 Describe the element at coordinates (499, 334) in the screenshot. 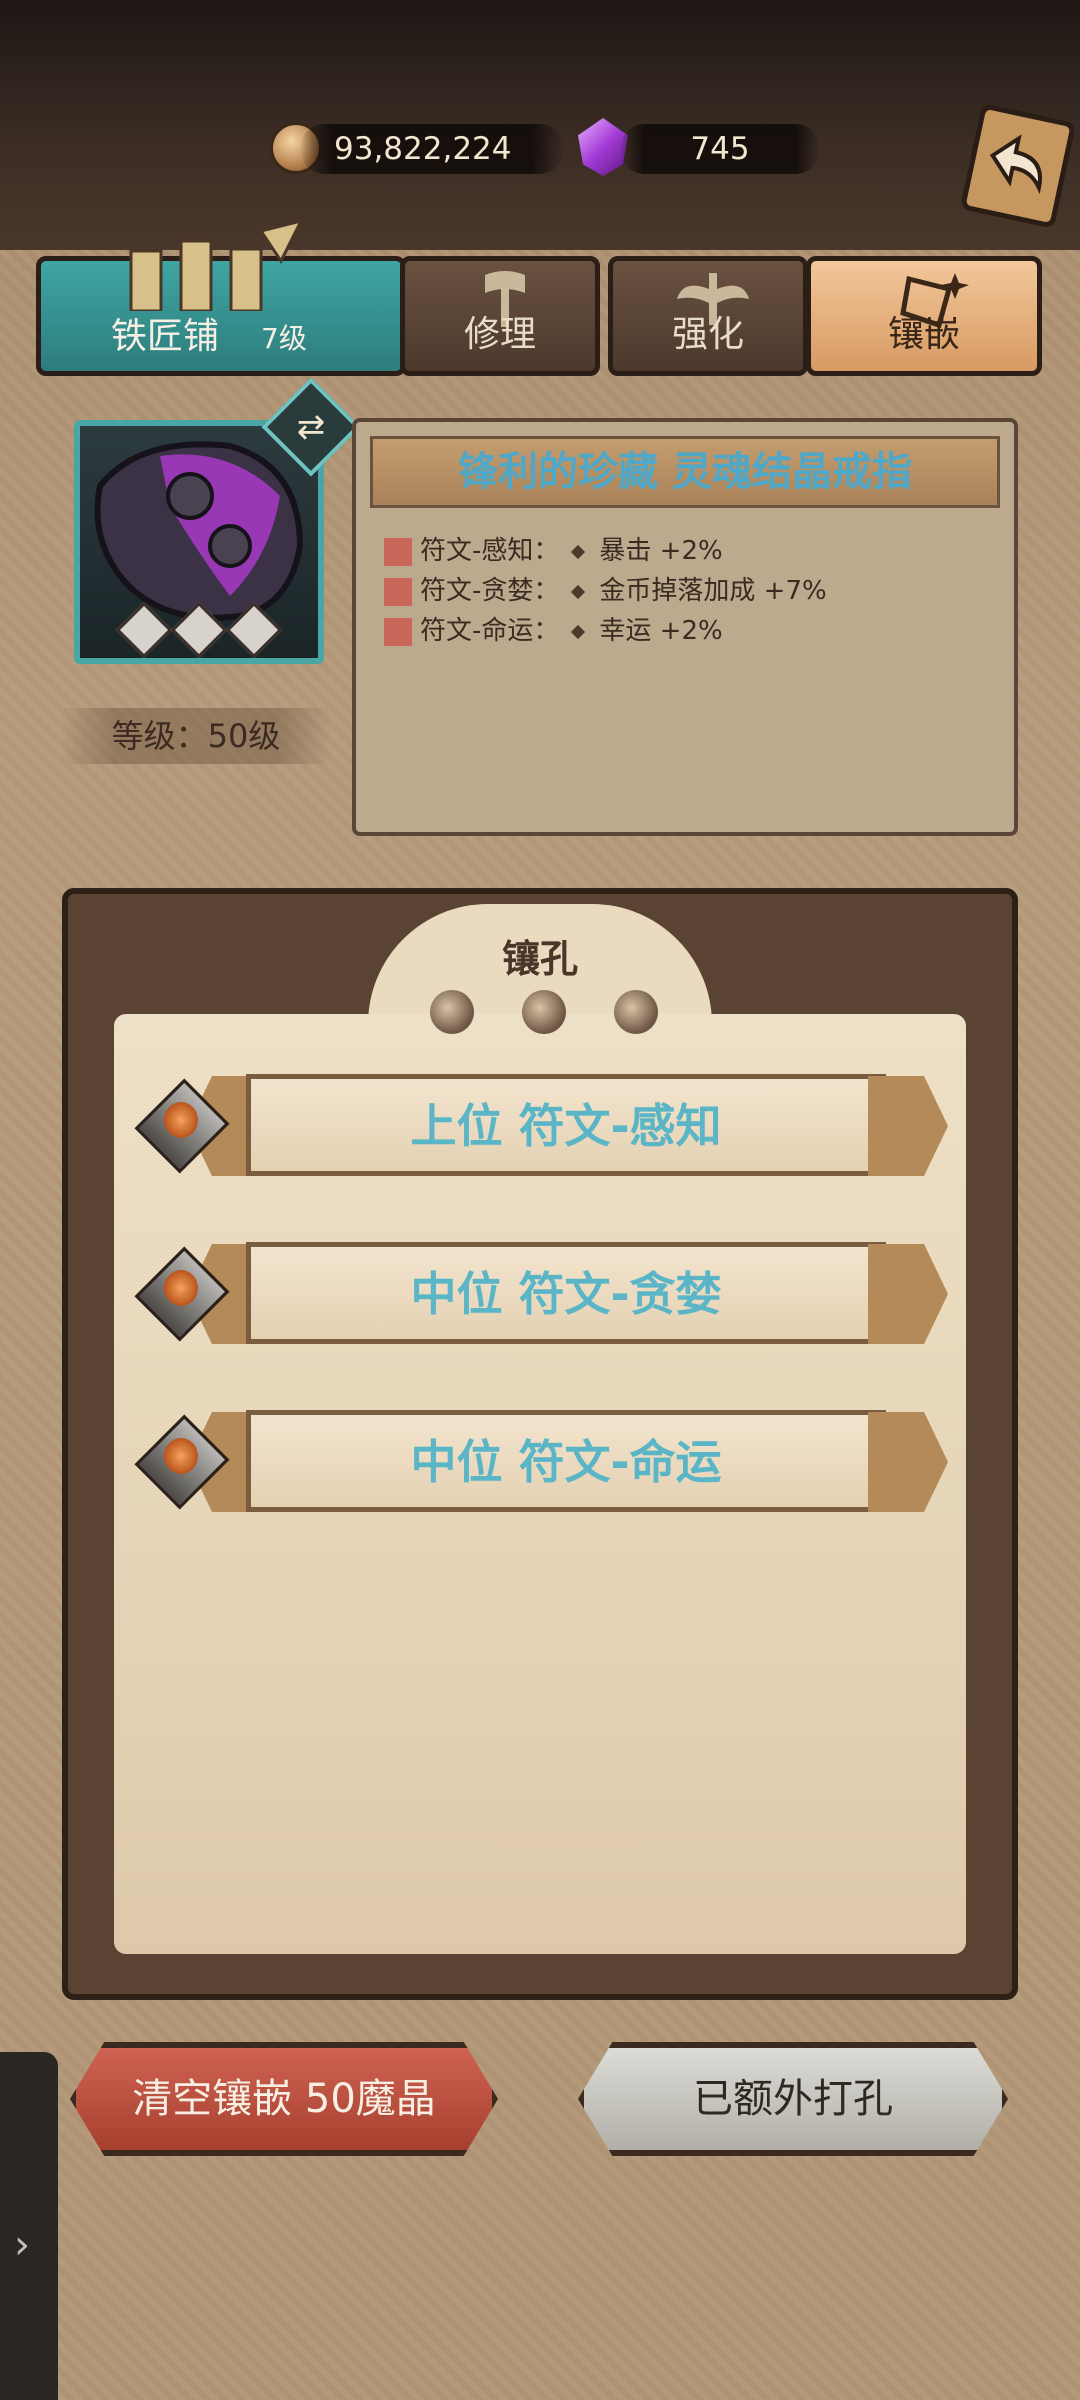

I see `tab-repair-label: 修理` at that location.